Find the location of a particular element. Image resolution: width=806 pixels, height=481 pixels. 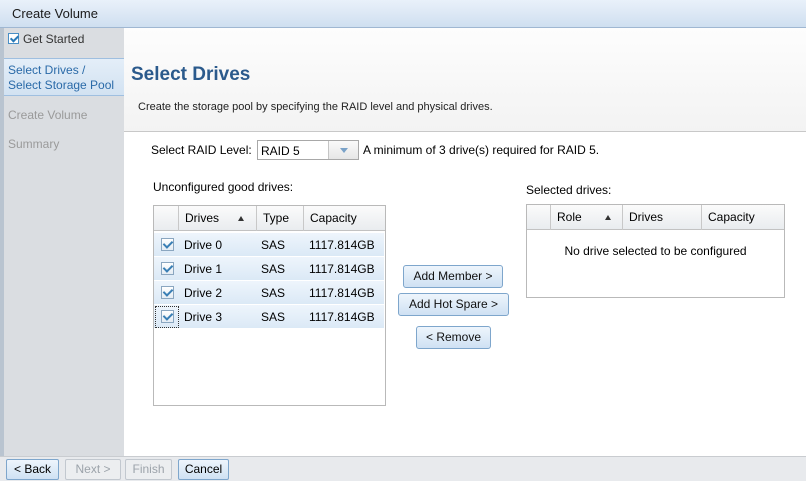

column-header-type: Type is located at coordinates (280, 218).